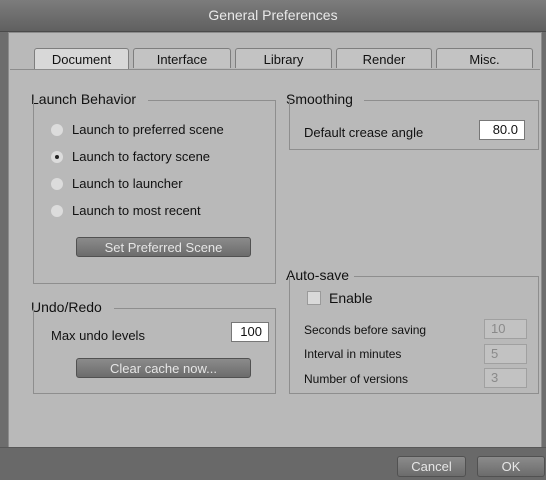 Image resolution: width=546 pixels, height=480 pixels. Describe the element at coordinates (57, 157) in the screenshot. I see `radio-button-selected` at that location.